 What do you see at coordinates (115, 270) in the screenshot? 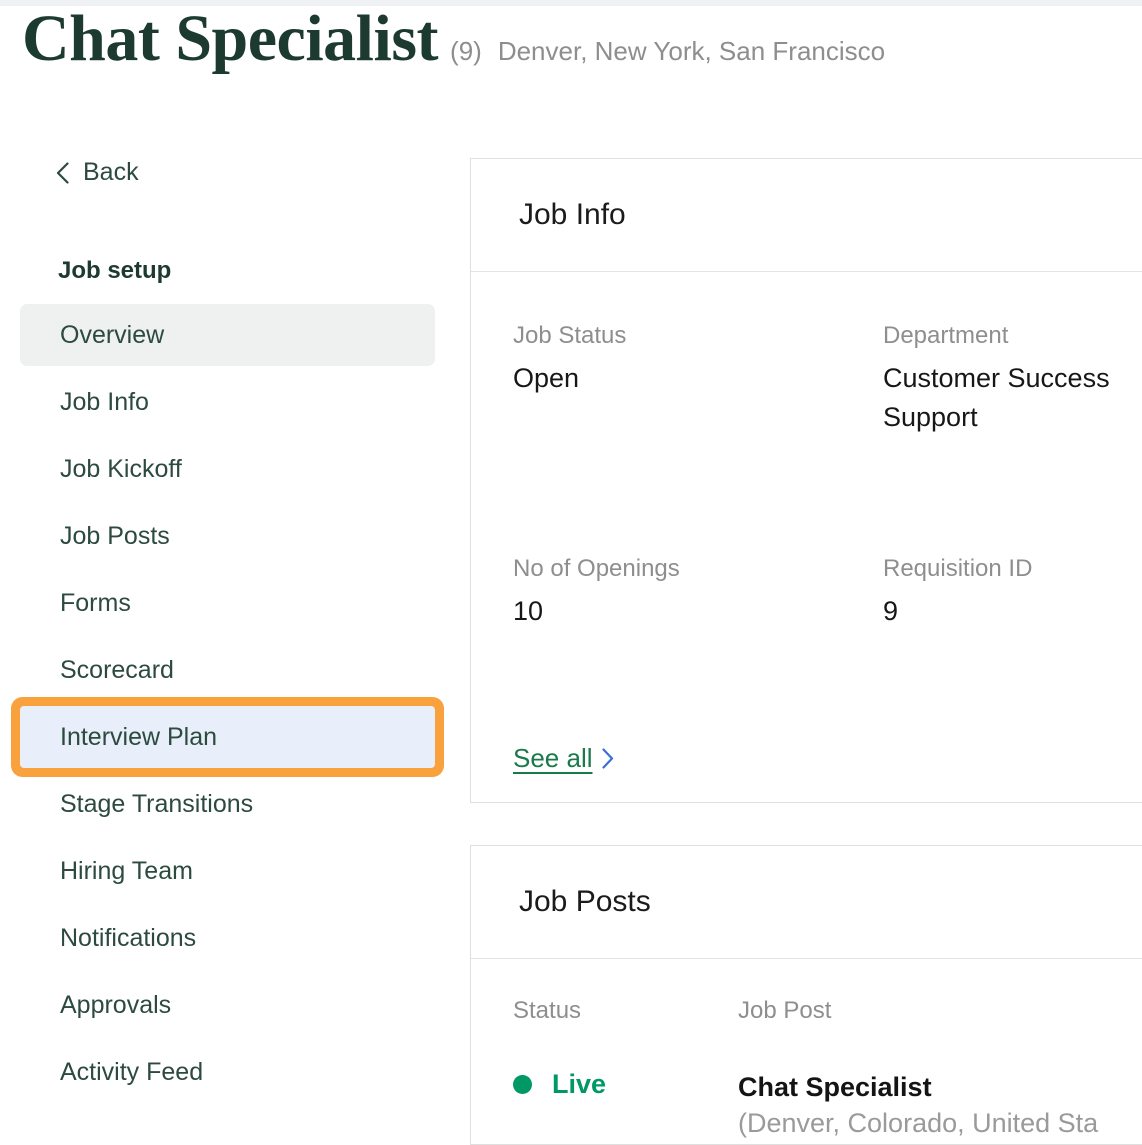
I see `sidebar-section-heading: Job setup` at bounding box center [115, 270].